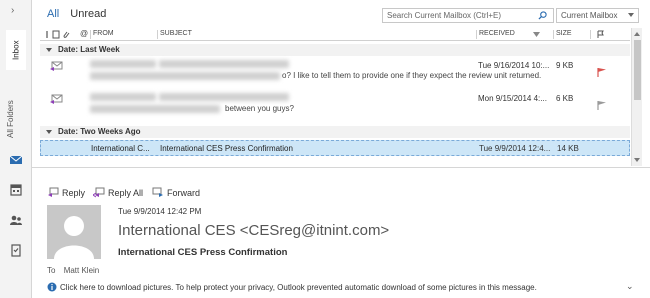  I want to click on message-filter-tabs: All Unread, so click(80, 14).